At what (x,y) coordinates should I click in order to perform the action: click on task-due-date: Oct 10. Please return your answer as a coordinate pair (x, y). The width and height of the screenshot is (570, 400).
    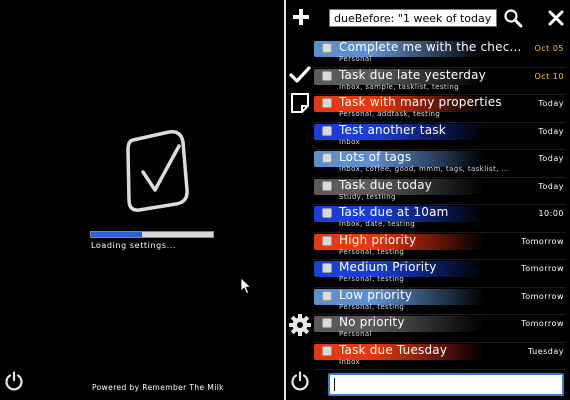
    Looking at the image, I should click on (549, 76).